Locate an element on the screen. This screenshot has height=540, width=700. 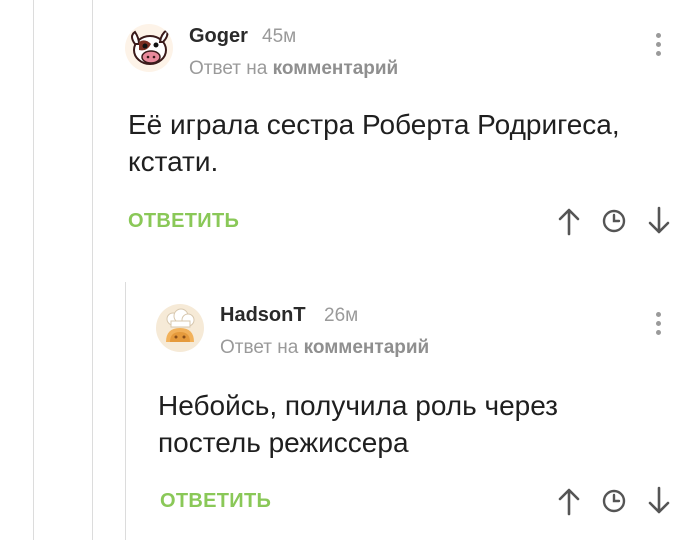
clock-icon is located at coordinates (614, 501).